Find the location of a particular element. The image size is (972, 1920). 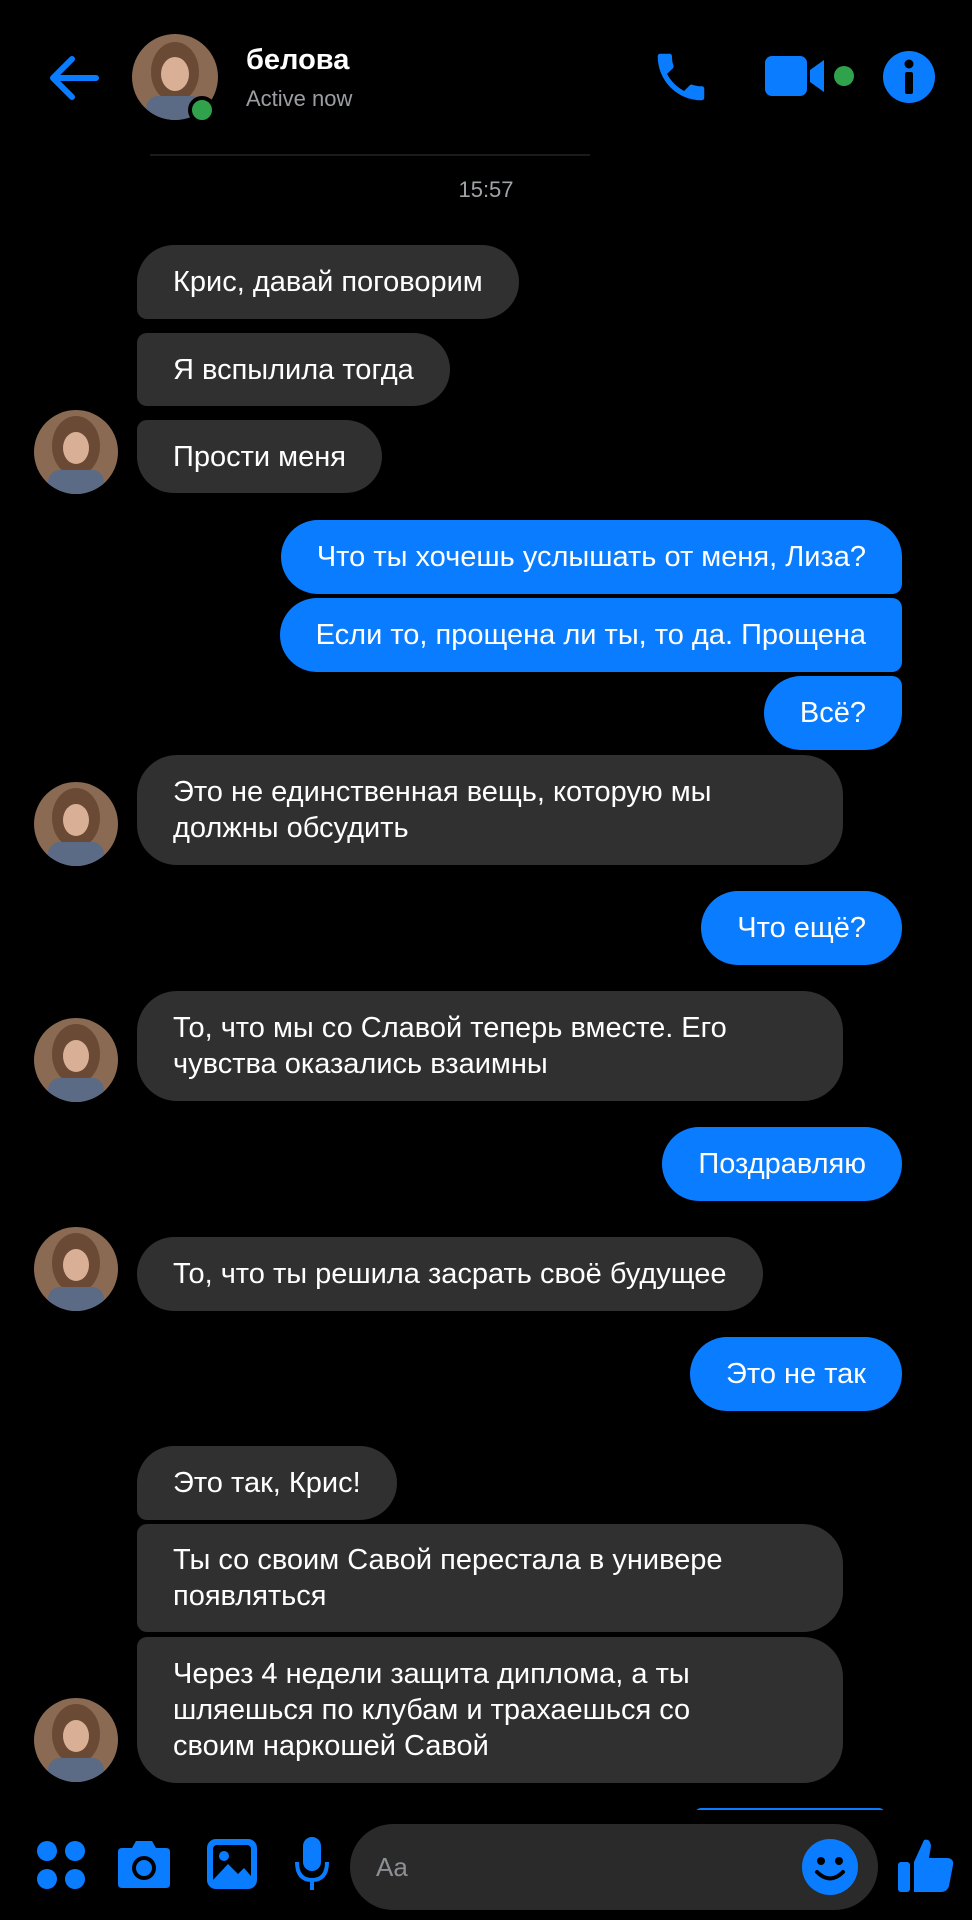

arrow-left-icon is located at coordinates (74, 78).